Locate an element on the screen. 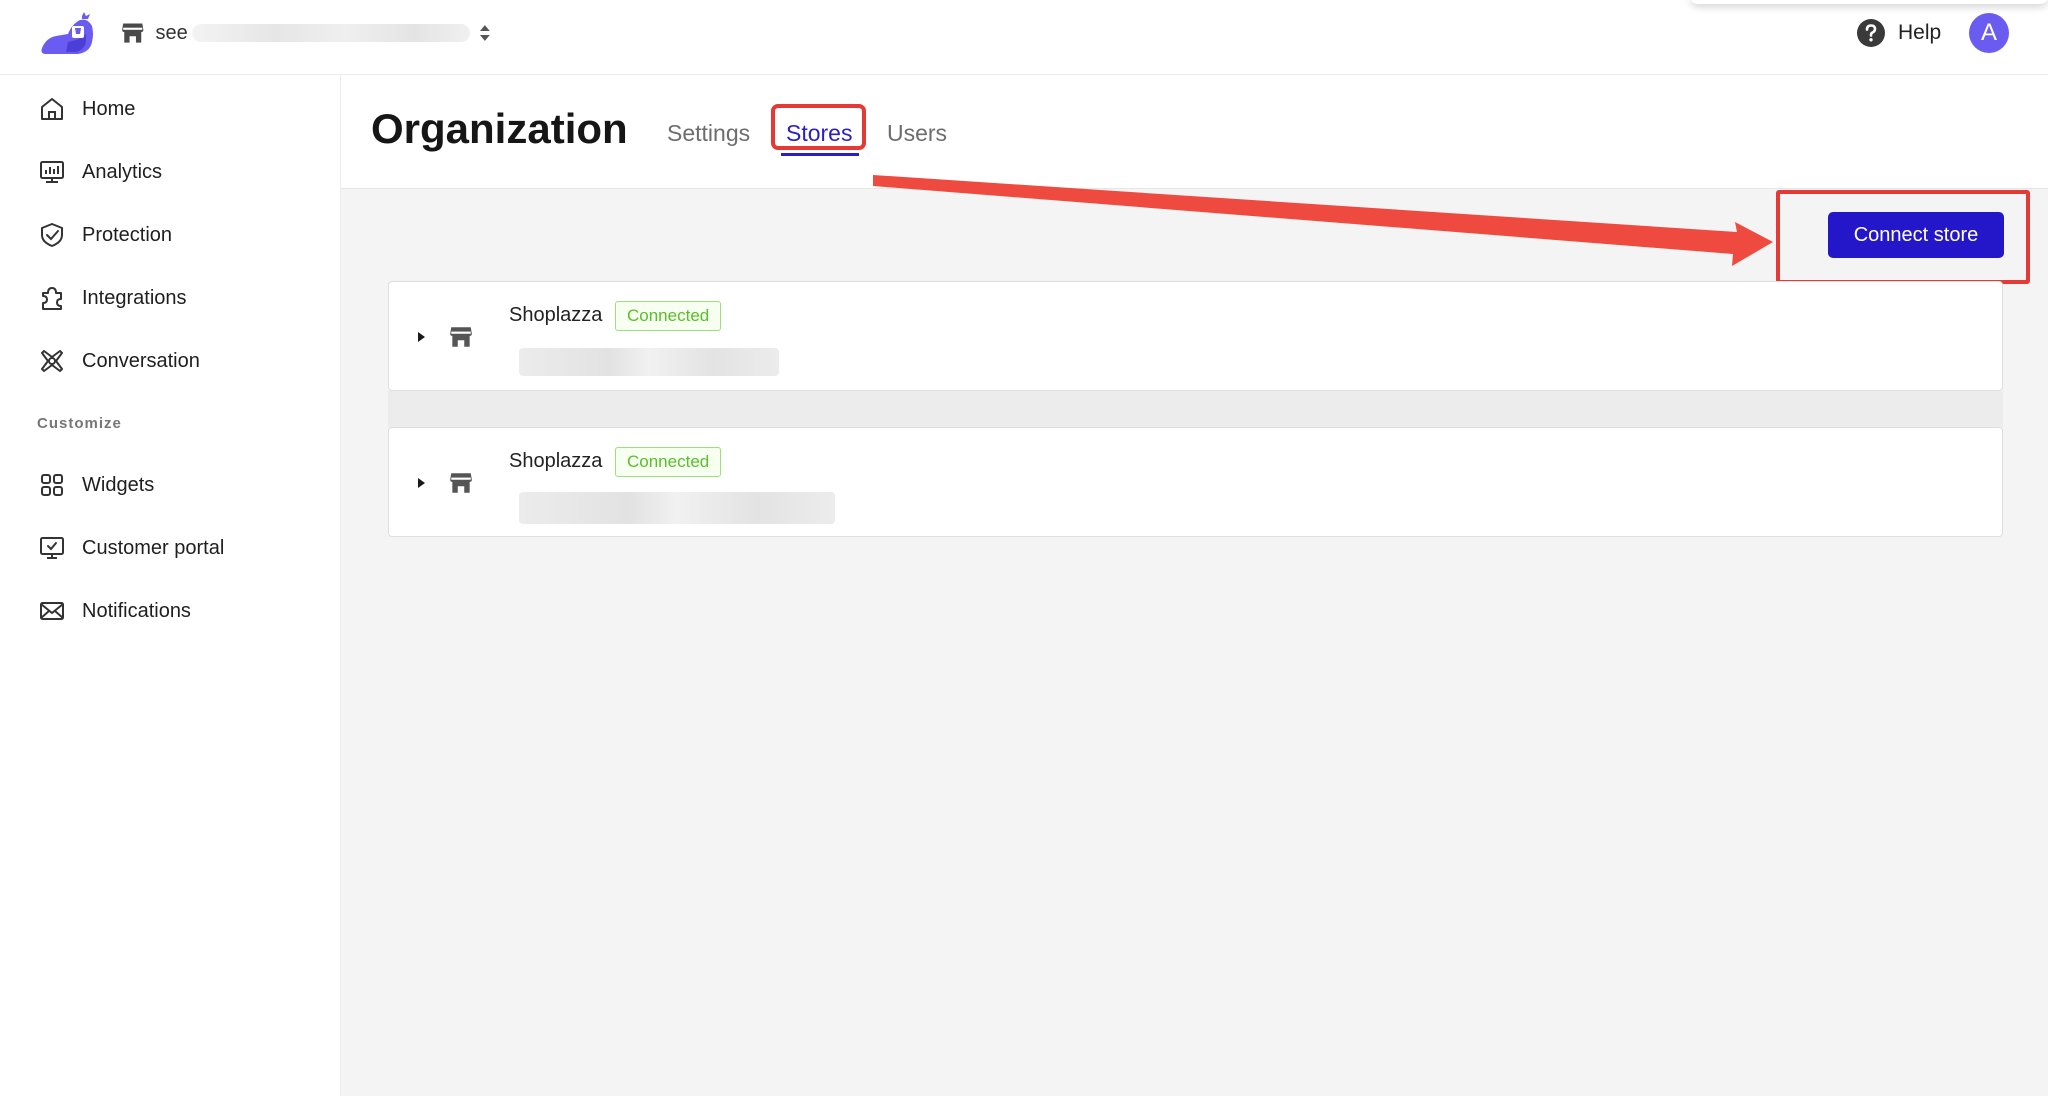 The width and height of the screenshot is (2048, 1096). page-header: Organization Settings Stores Users is located at coordinates (1194, 132).